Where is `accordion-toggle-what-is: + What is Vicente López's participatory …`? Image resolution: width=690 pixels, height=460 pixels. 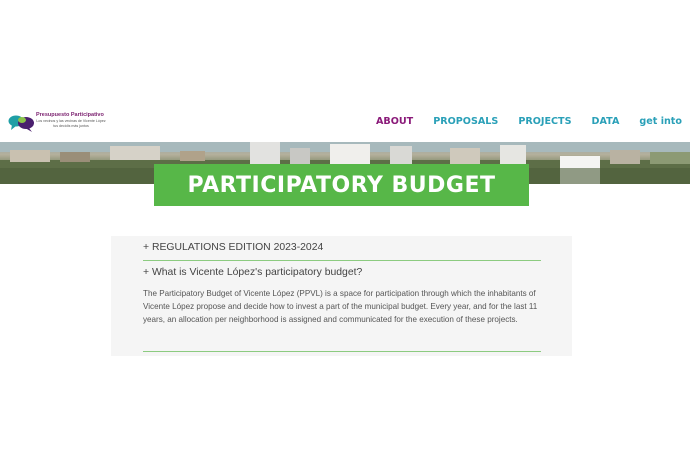
accordion-toggle-what-is: + What is Vicente López's participatory … is located at coordinates (342, 272).